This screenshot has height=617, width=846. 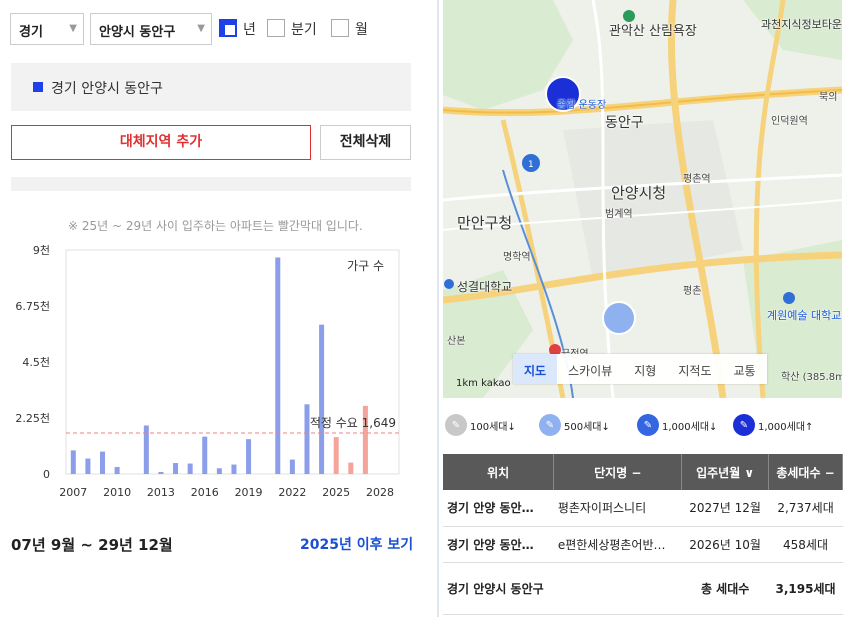 What do you see at coordinates (32, 306) in the screenshot?
I see `y-tick-label: 6.75천` at bounding box center [32, 306].